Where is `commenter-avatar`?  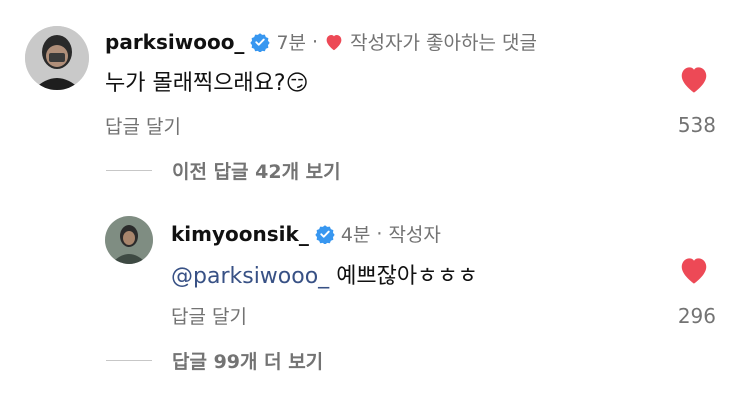 commenter-avatar is located at coordinates (57, 58).